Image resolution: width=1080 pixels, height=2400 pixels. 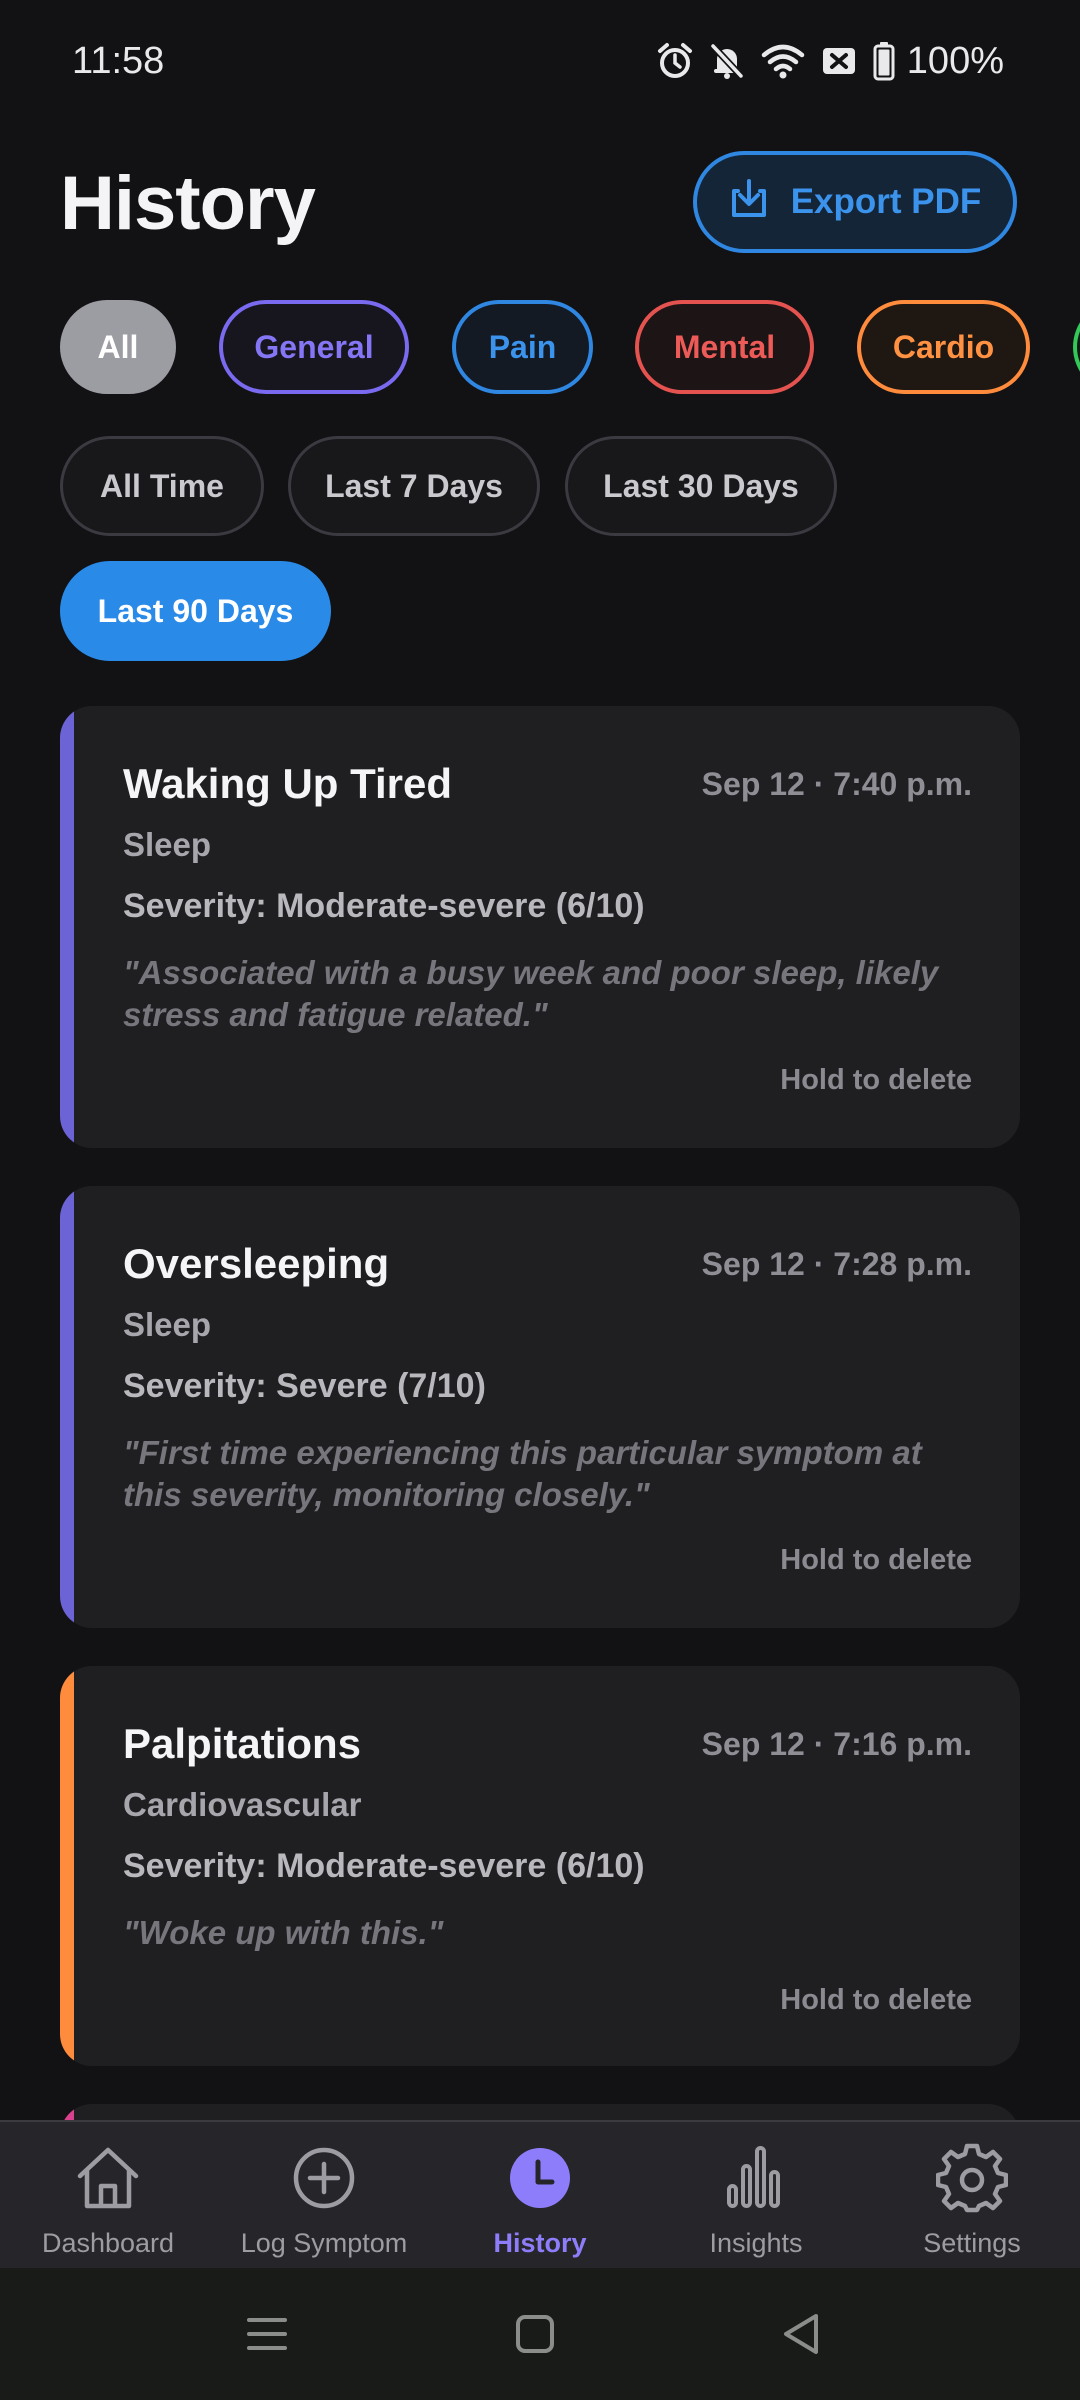 What do you see at coordinates (756, 2178) in the screenshot?
I see `bar-chart-icon` at bounding box center [756, 2178].